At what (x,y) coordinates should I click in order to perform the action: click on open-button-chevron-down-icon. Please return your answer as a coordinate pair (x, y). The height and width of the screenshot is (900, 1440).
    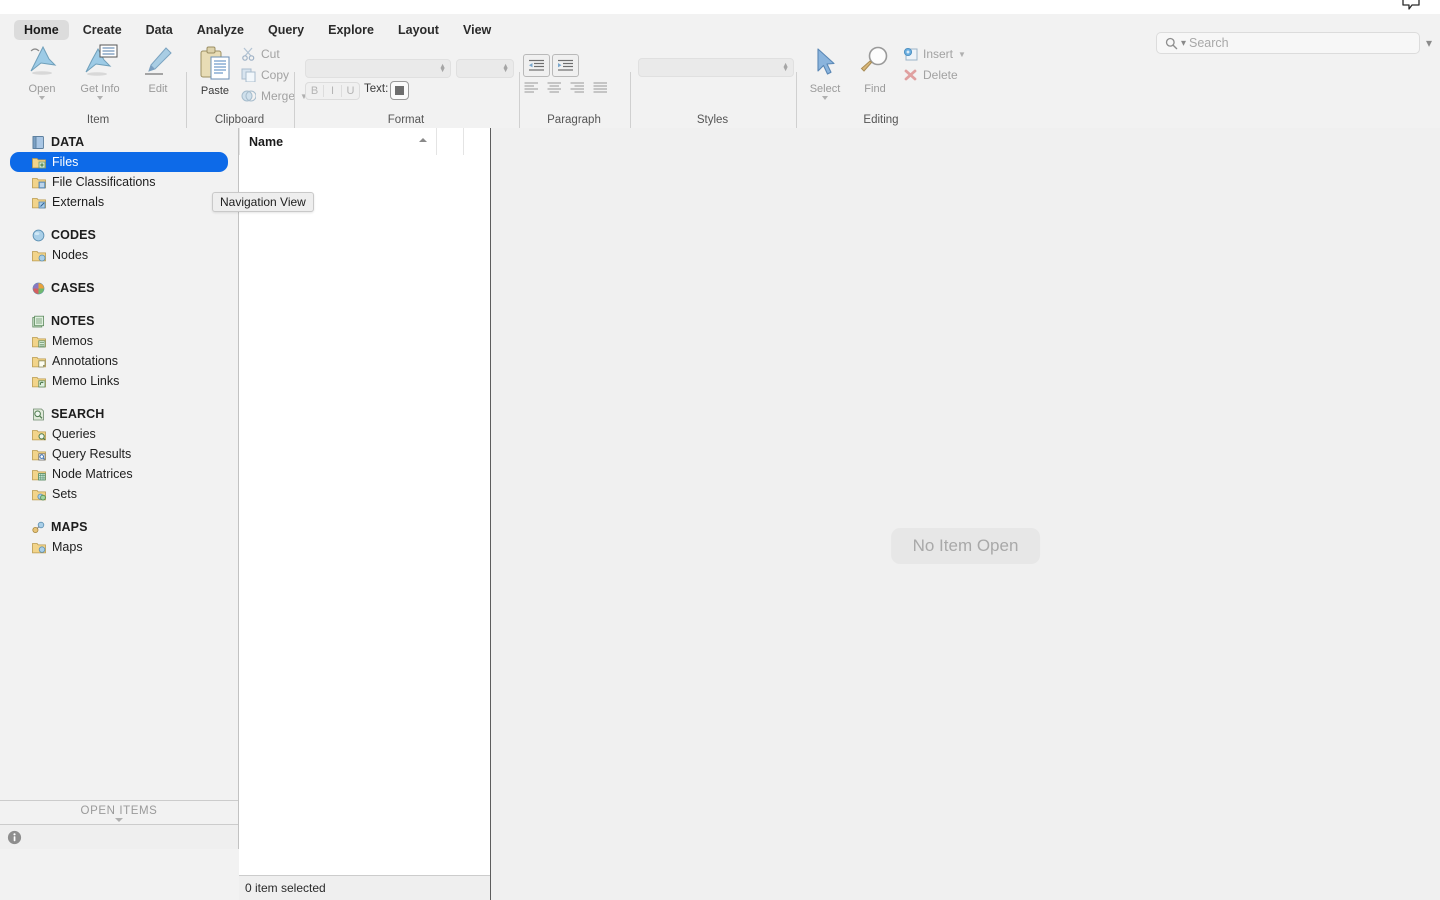
    Looking at the image, I should click on (42, 98).